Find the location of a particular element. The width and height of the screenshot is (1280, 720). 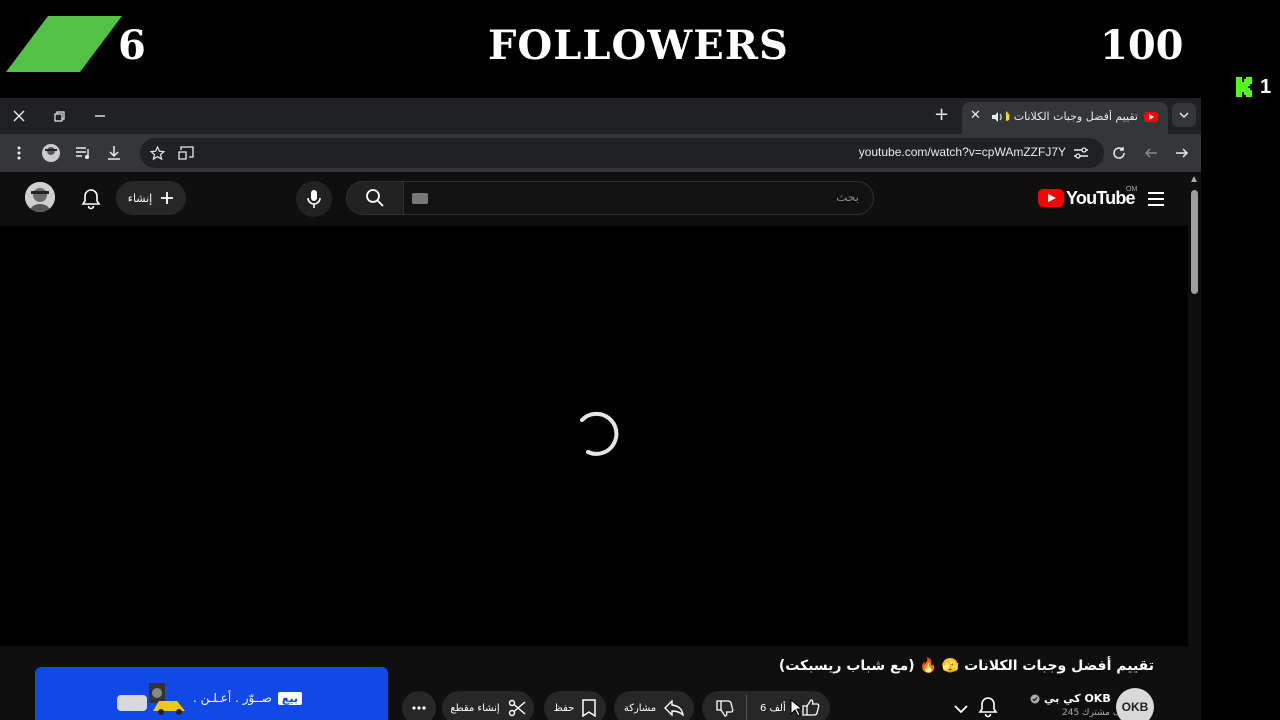

keyboard-icon is located at coordinates (420, 198).